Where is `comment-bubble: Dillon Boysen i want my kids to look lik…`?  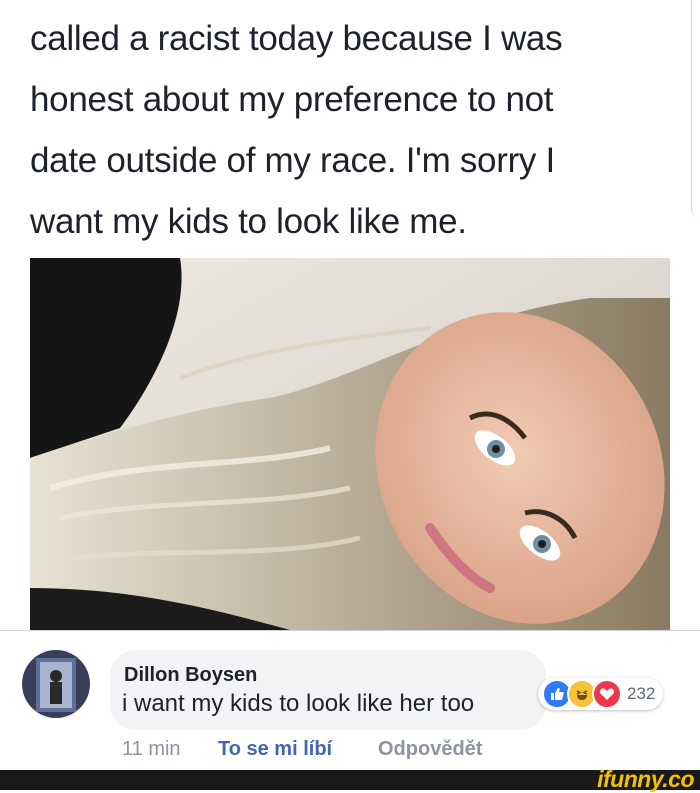
comment-bubble: Dillon Boysen i want my kids to look lik… is located at coordinates (328, 690).